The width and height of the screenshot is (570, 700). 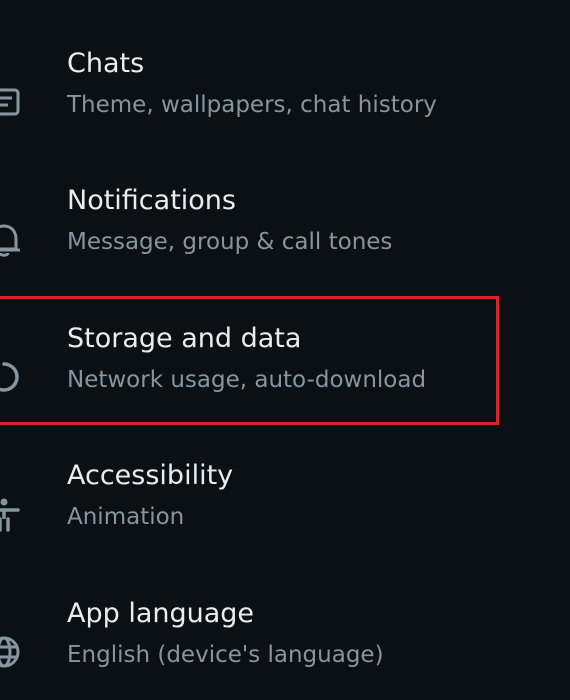 I want to click on accessibility-icon, so click(x=12, y=514).